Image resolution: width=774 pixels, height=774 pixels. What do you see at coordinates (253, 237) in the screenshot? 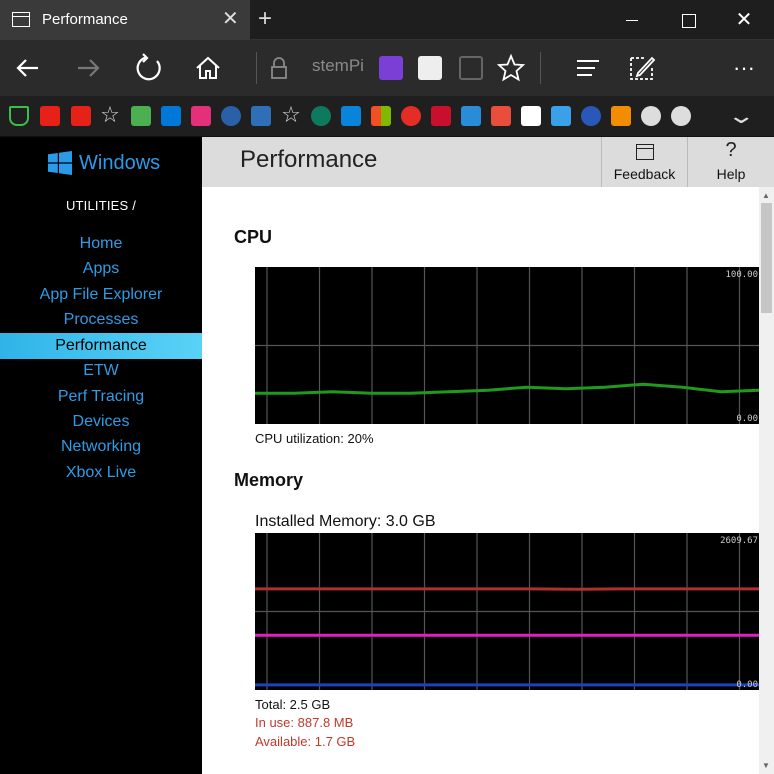
I see `cpu-title: CPU` at bounding box center [253, 237].